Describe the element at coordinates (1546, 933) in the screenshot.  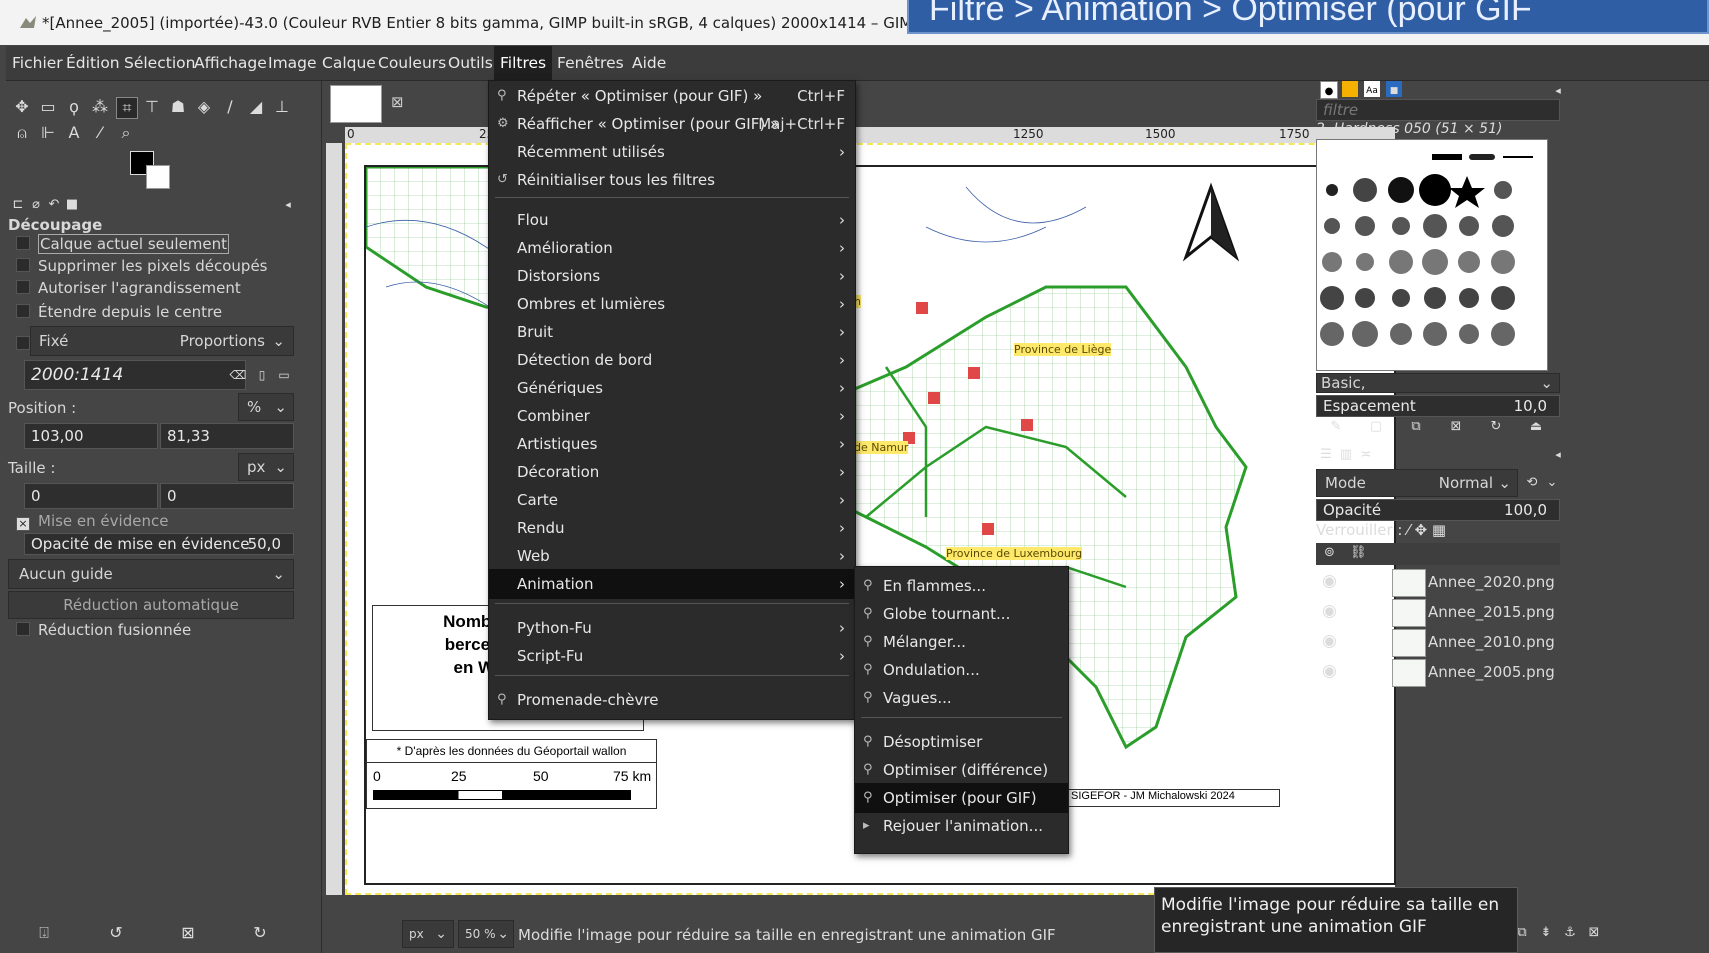
I see `merge-layer-icon: ⇟` at that location.